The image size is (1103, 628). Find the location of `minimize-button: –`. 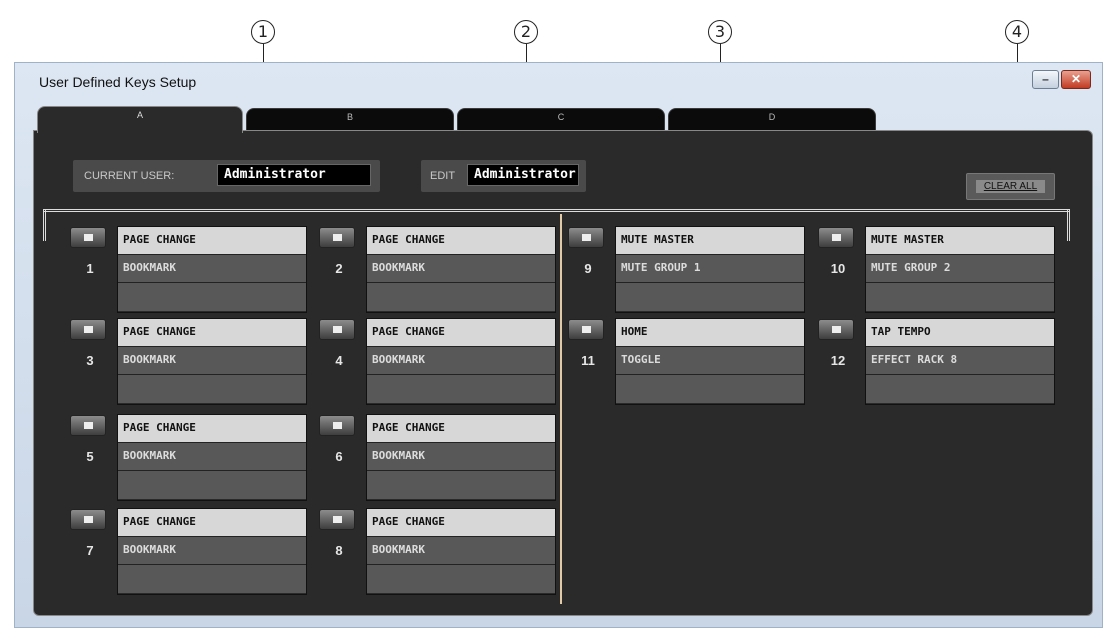

minimize-button: – is located at coordinates (1045, 79).